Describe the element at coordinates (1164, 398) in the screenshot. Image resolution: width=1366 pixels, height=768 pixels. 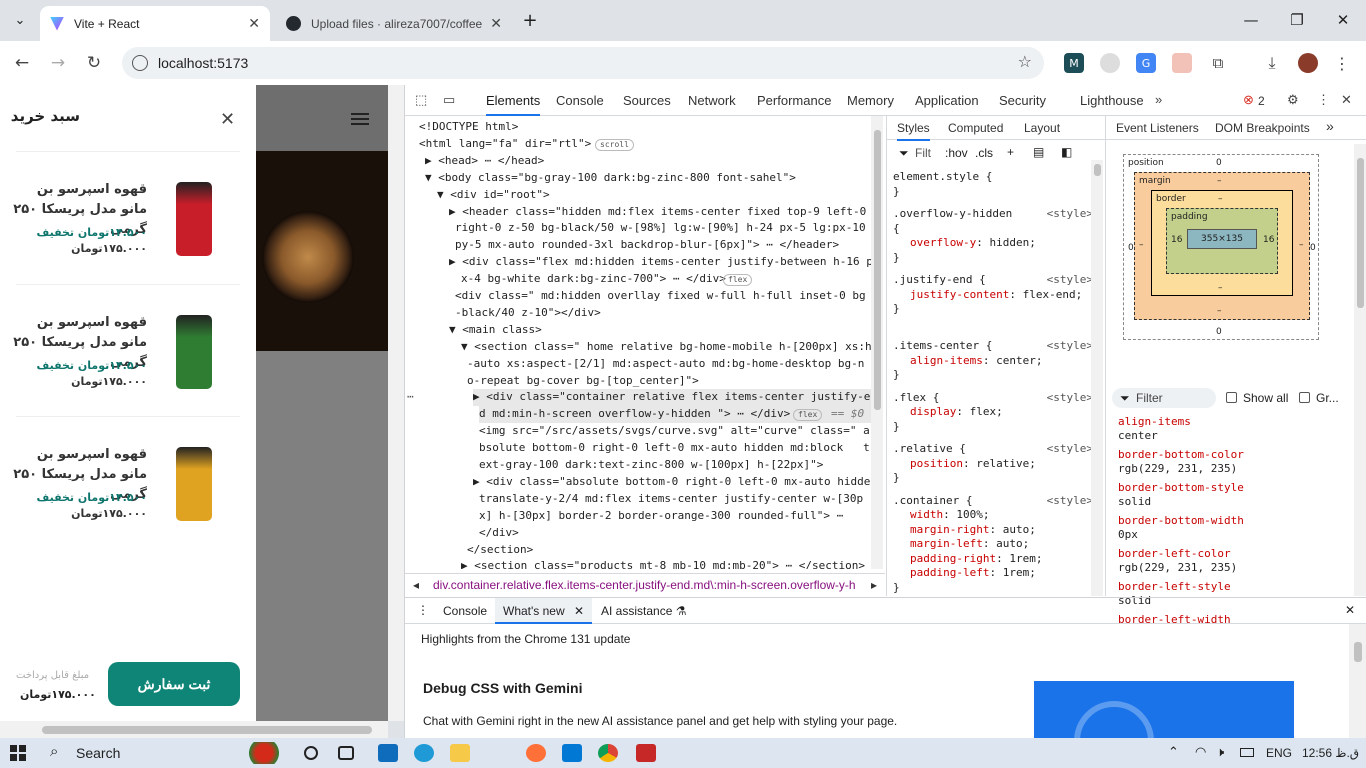
I see `computed-filter-input: ⏷ Filter` at that location.